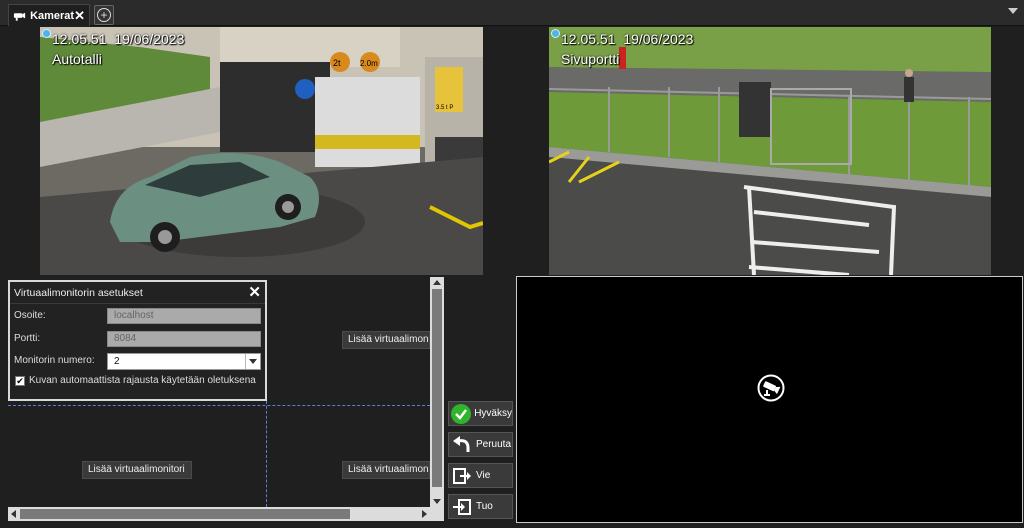 The width and height of the screenshot is (1024, 528). What do you see at coordinates (20, 381) in the screenshot?
I see `auto-crop-checkbox: ✔` at bounding box center [20, 381].